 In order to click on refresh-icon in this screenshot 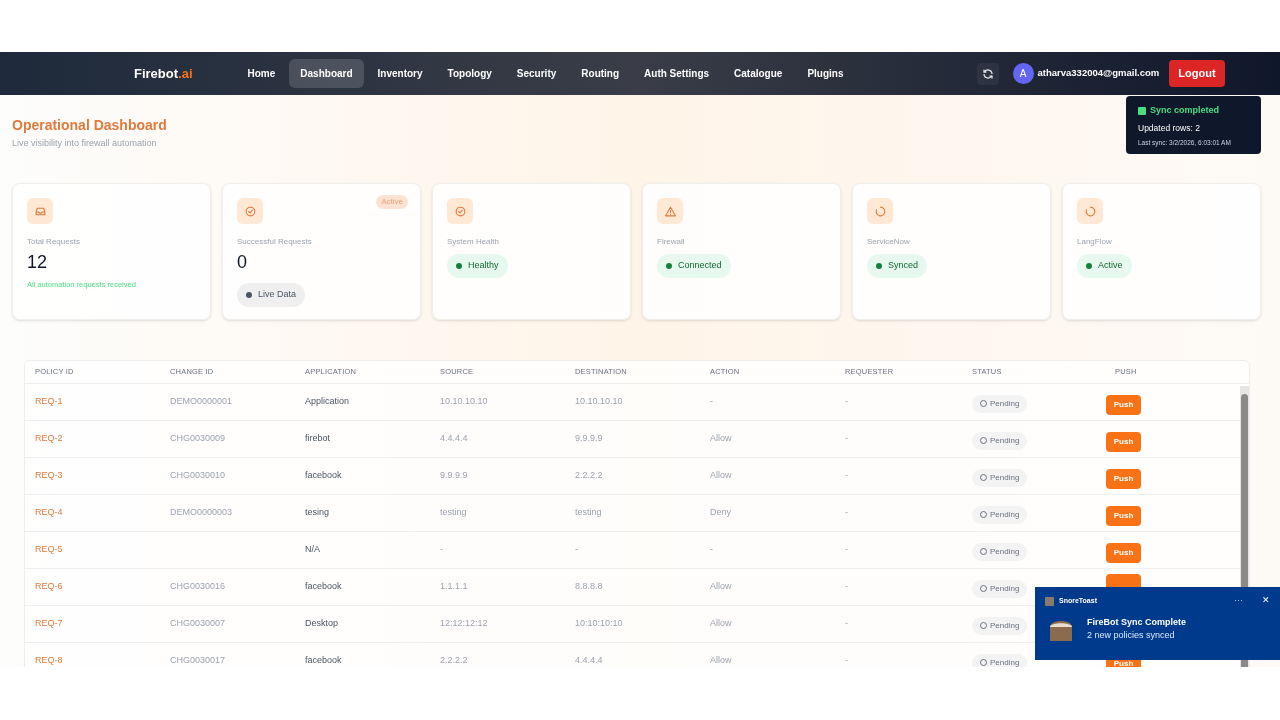, I will do `click(987, 73)`.